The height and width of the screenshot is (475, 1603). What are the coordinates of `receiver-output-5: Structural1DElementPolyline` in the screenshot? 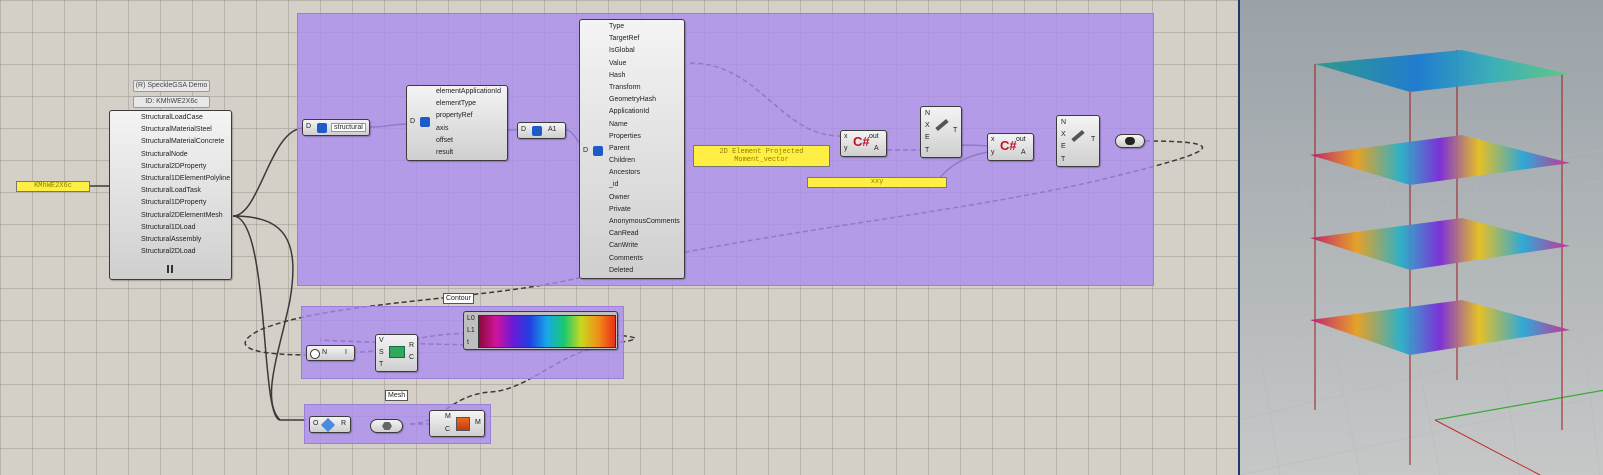 It's located at (185, 179).